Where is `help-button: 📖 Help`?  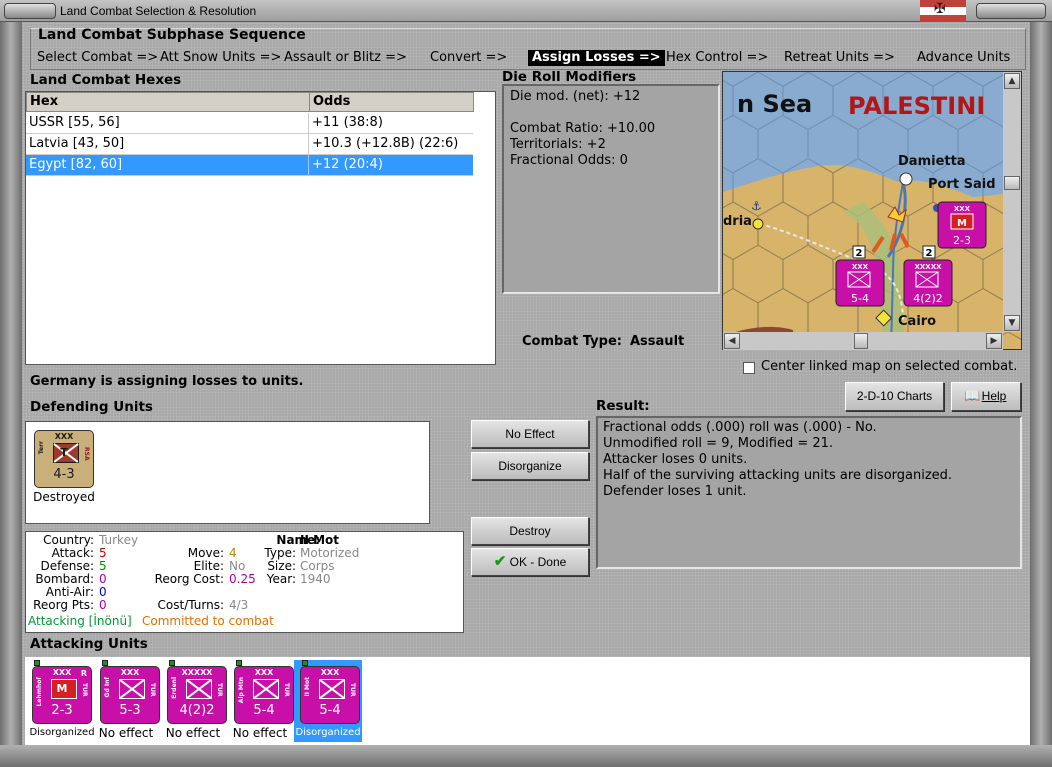 help-button: 📖 Help is located at coordinates (986, 396).